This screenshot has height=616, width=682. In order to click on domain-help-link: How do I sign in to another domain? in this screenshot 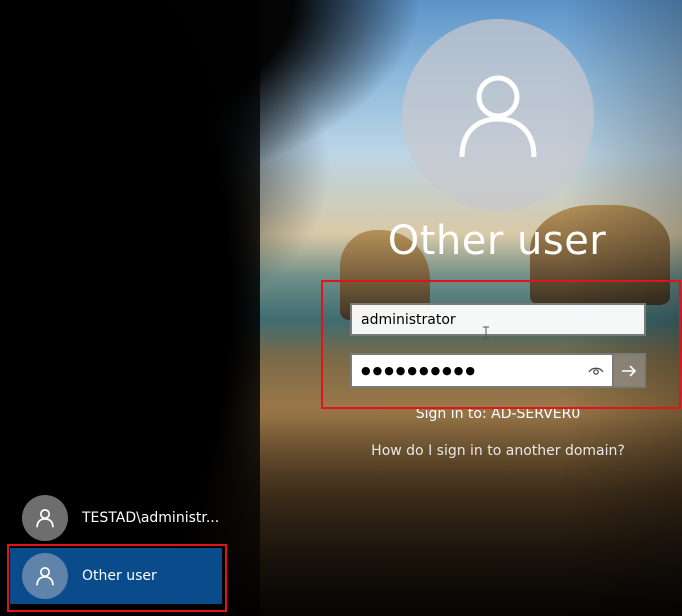, I will do `click(498, 451)`.